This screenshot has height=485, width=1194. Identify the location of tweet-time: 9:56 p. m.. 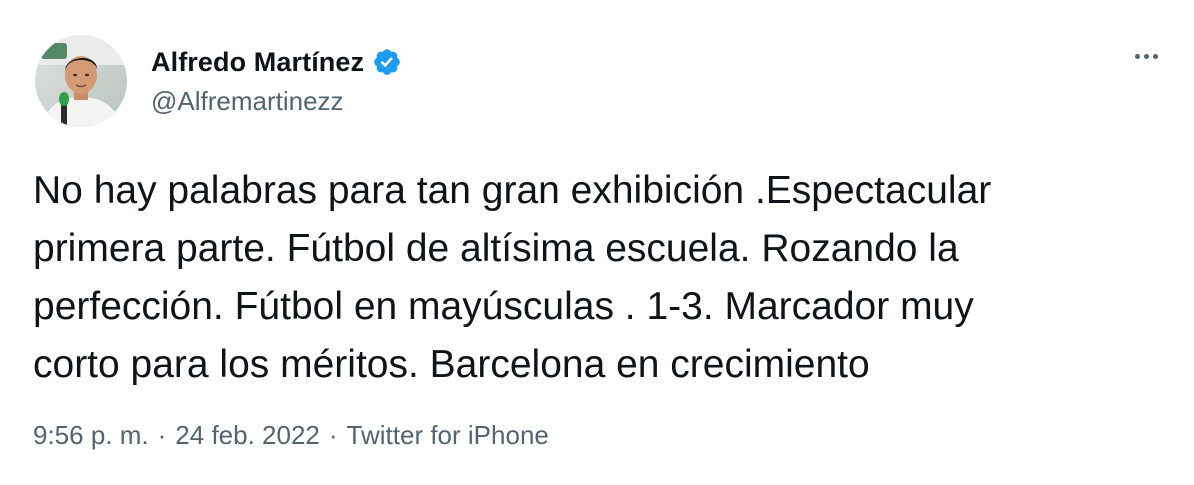
(91, 435).